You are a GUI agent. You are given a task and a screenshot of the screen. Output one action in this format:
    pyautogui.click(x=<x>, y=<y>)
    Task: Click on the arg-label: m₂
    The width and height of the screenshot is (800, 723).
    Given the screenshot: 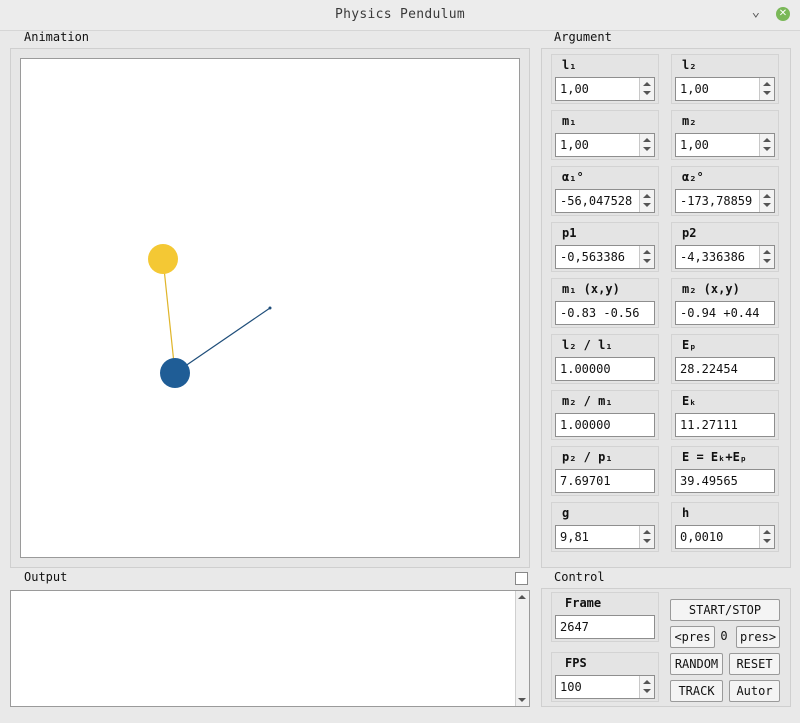 What is the action you would take?
    pyautogui.click(x=689, y=121)
    